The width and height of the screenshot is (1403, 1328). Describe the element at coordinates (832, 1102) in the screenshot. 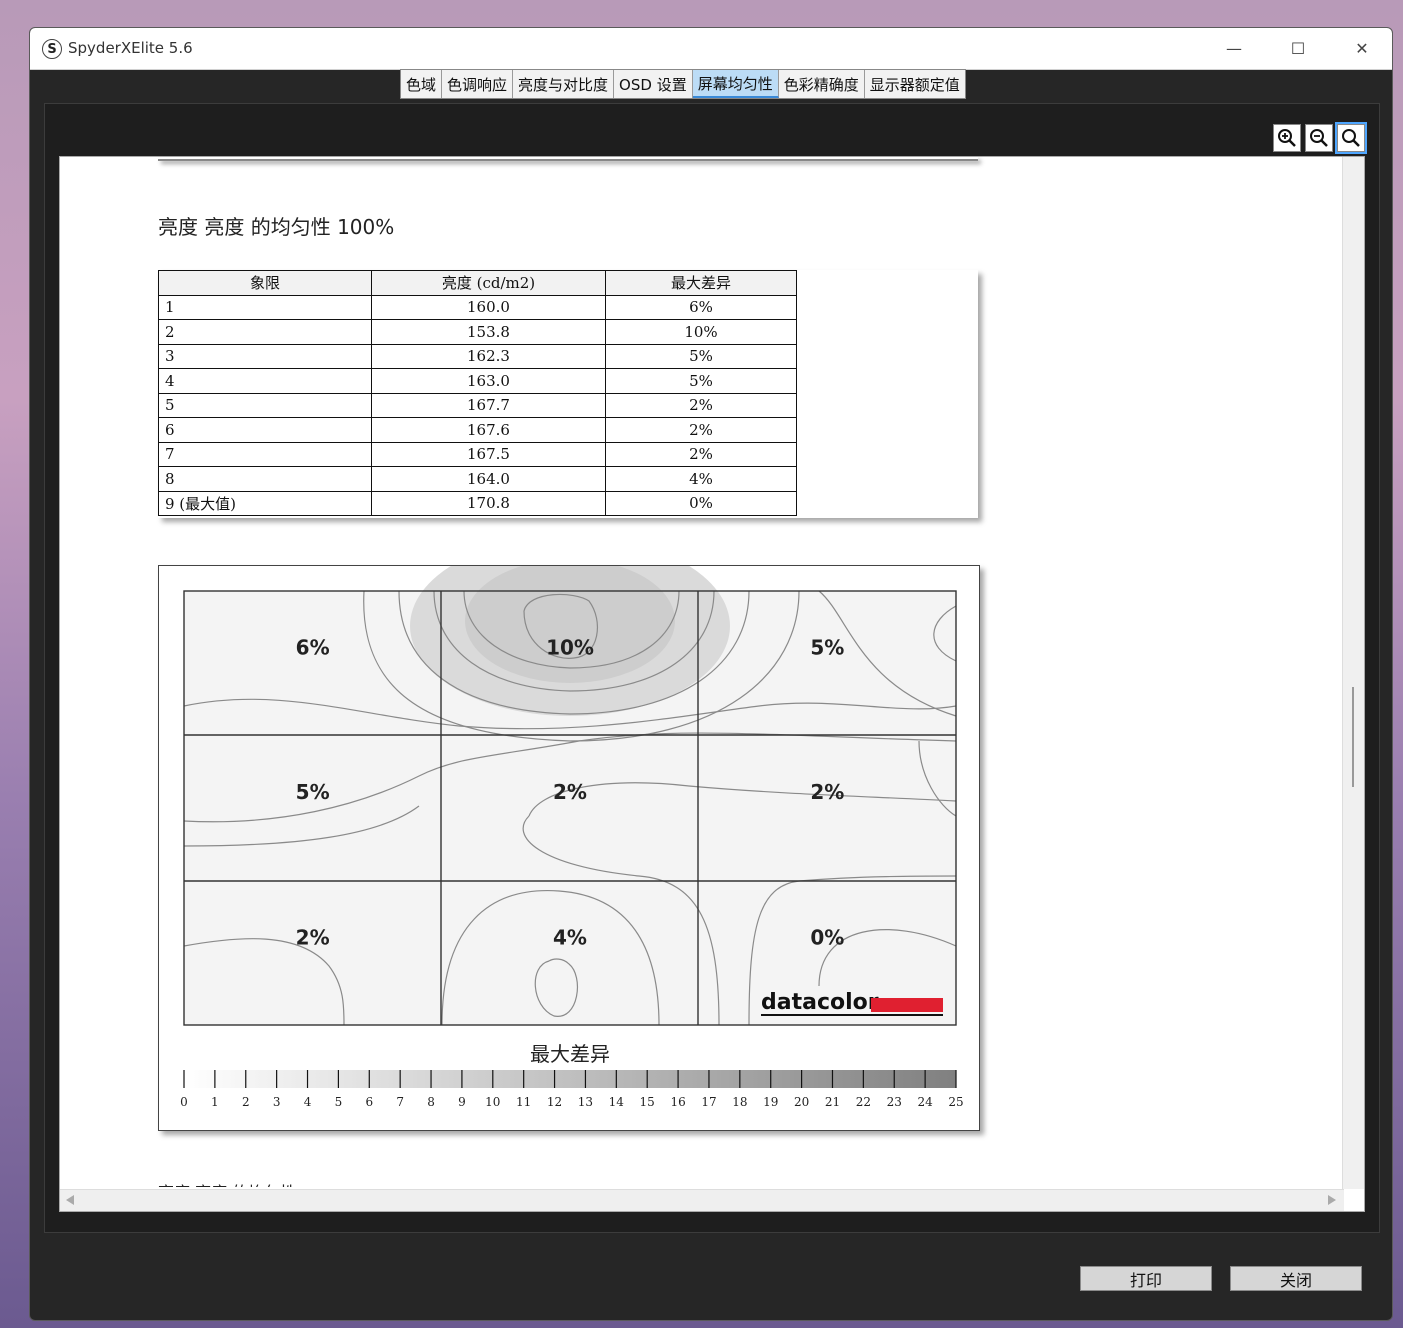

I see `legend-tick-label: 21` at that location.